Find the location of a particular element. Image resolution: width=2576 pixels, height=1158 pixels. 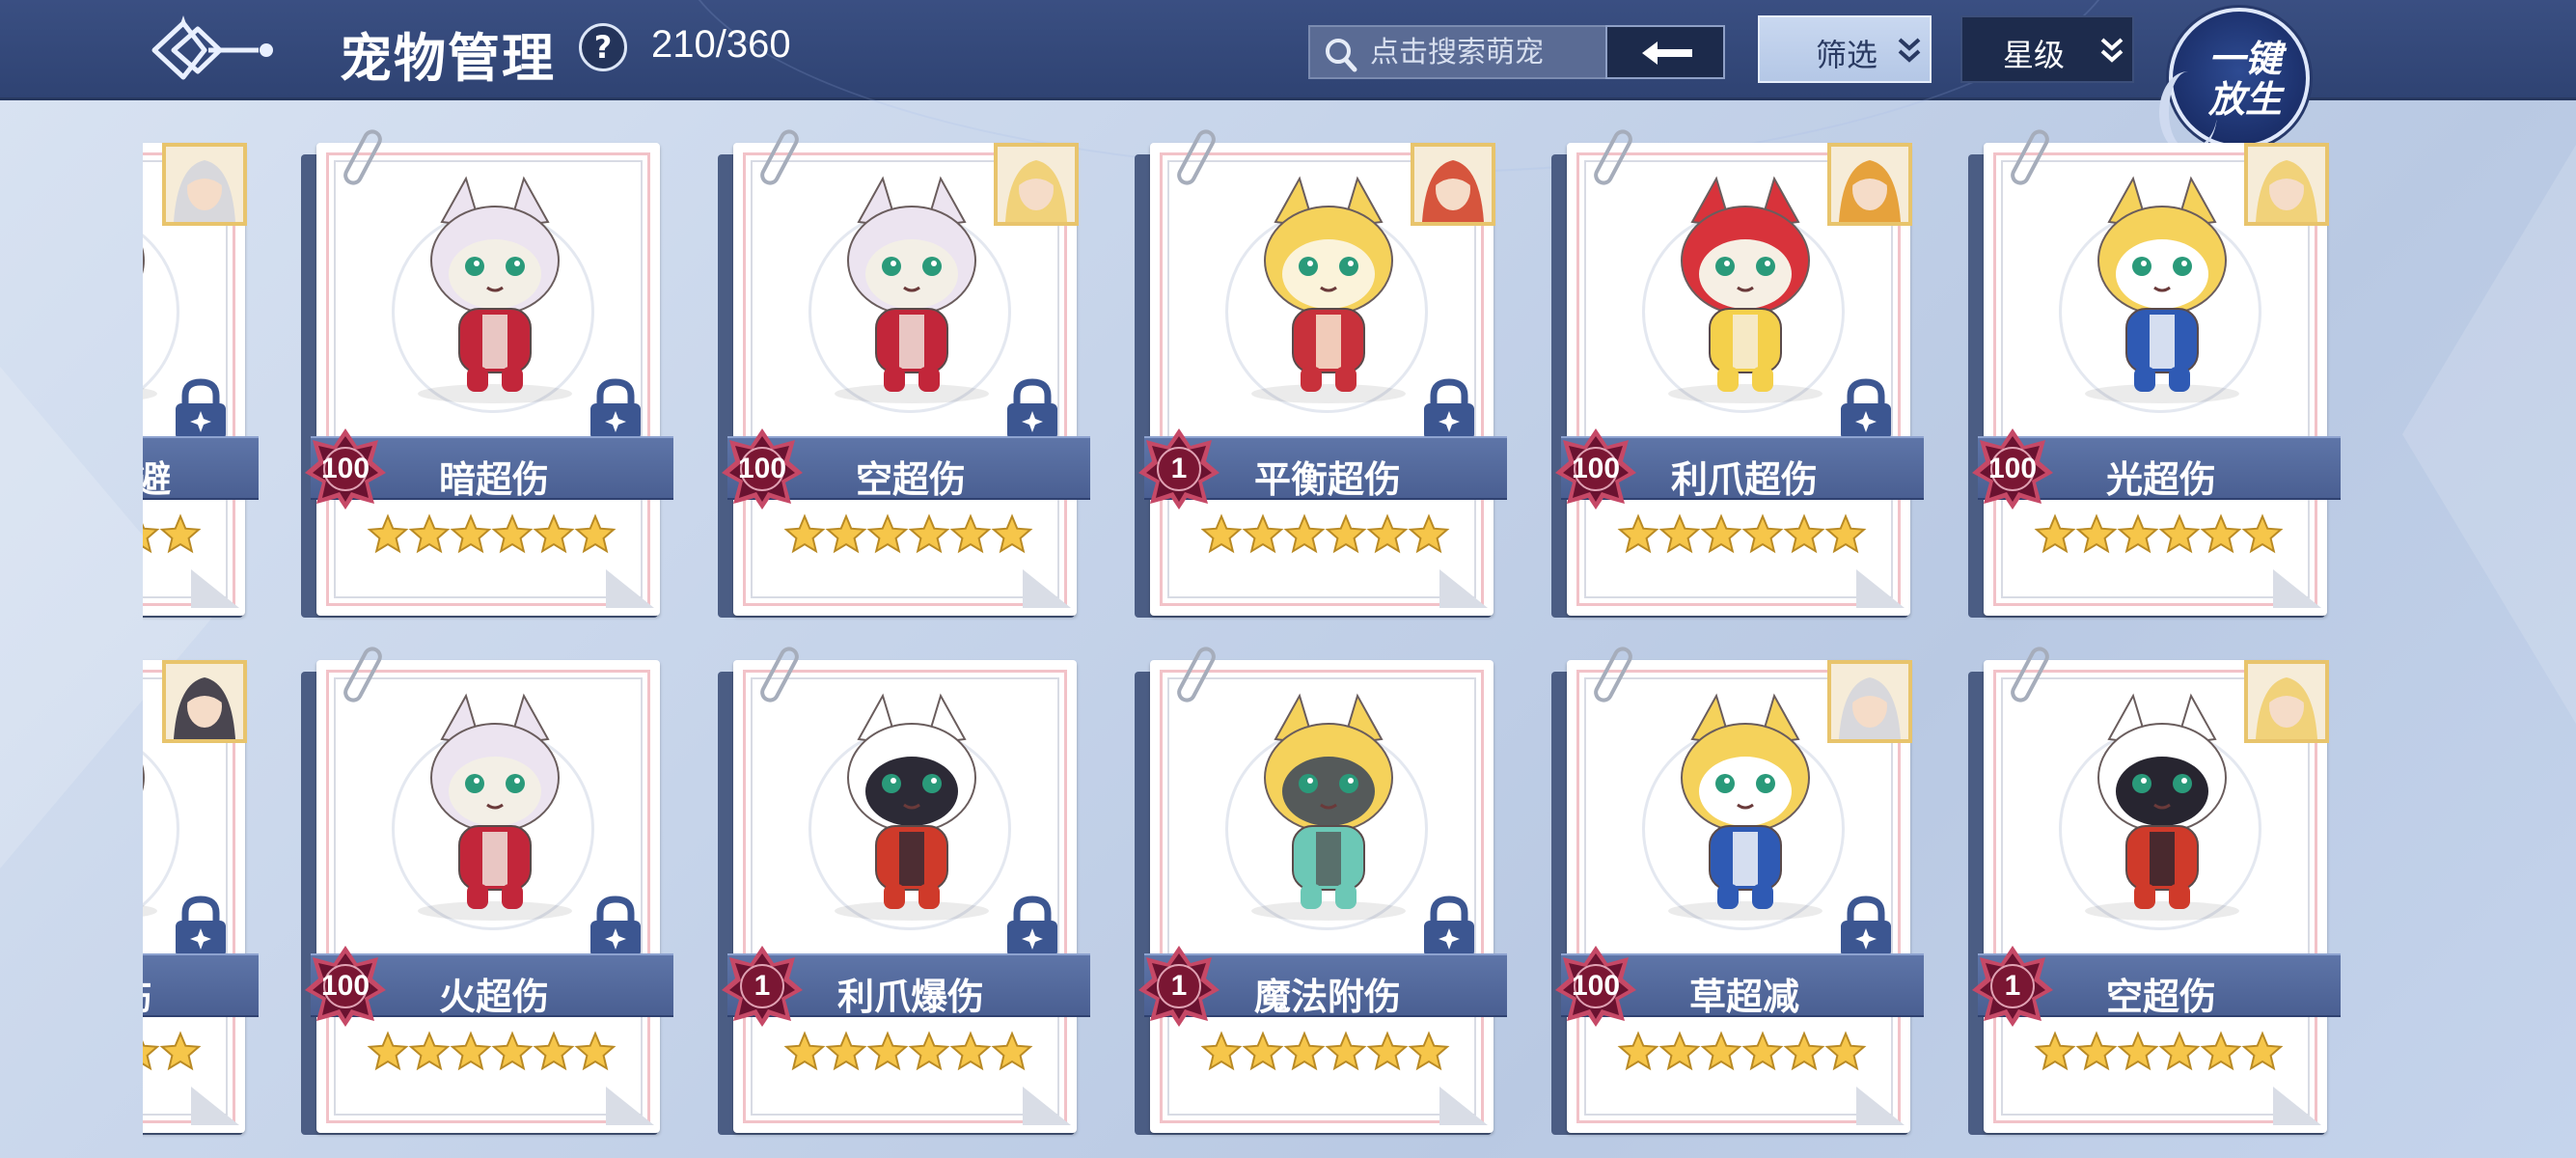

pet-name: 平衡超伤 is located at coordinates (1327, 479).